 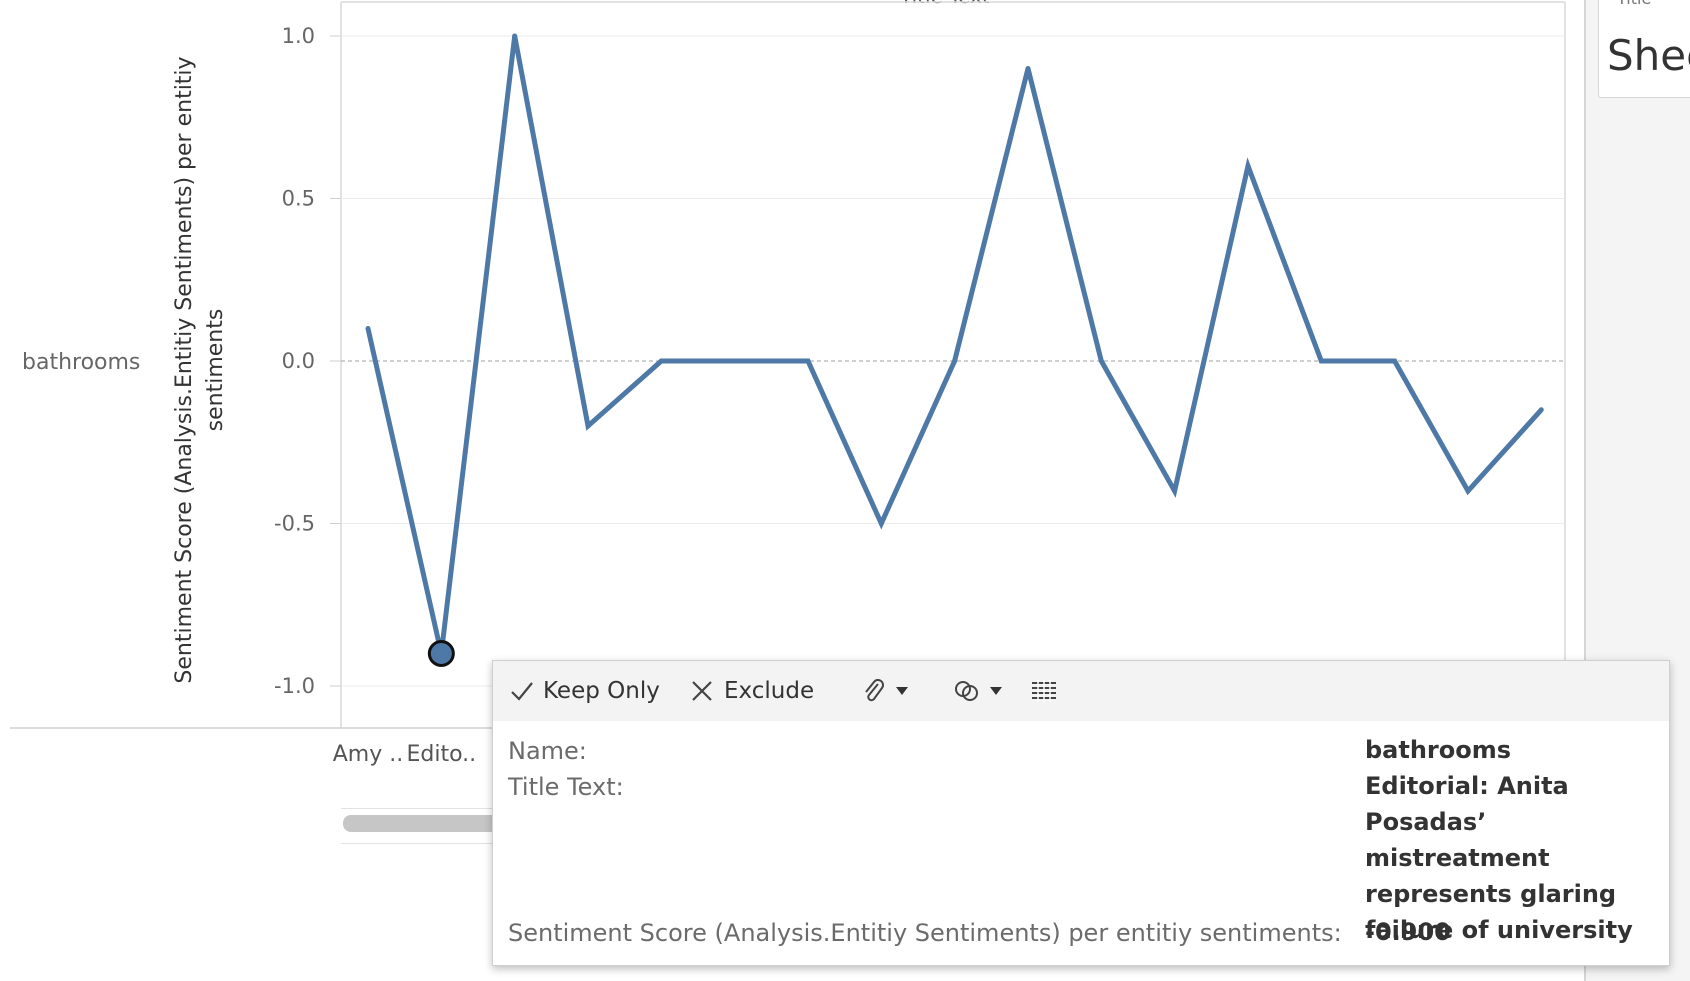 I want to click on paperclip-icon, so click(x=874, y=691).